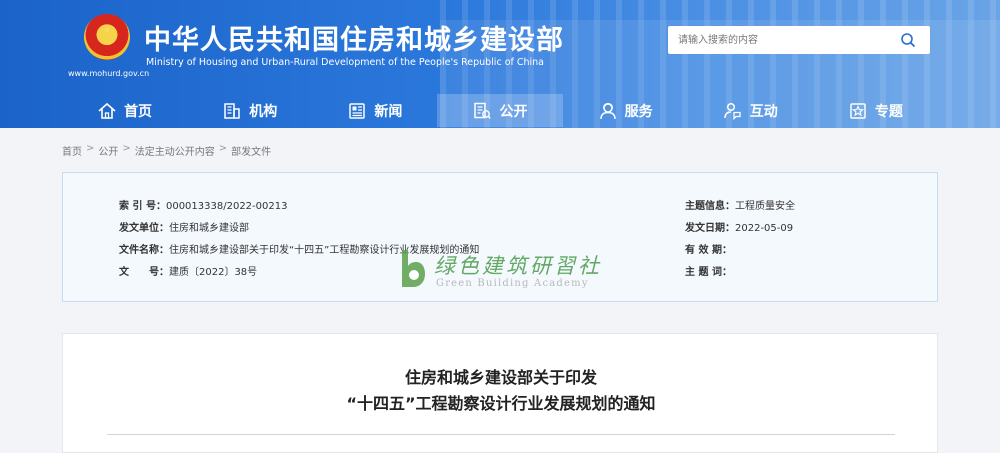 The height and width of the screenshot is (453, 1000). Describe the element at coordinates (138, 111) in the screenshot. I see `nav-label: 首页` at that location.